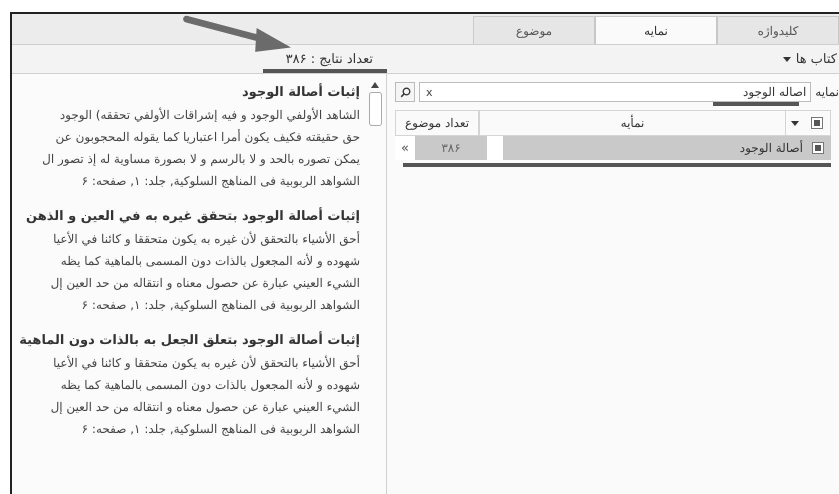  I want to click on result-title: إثبات أصالة الوجود, so click(186, 93).